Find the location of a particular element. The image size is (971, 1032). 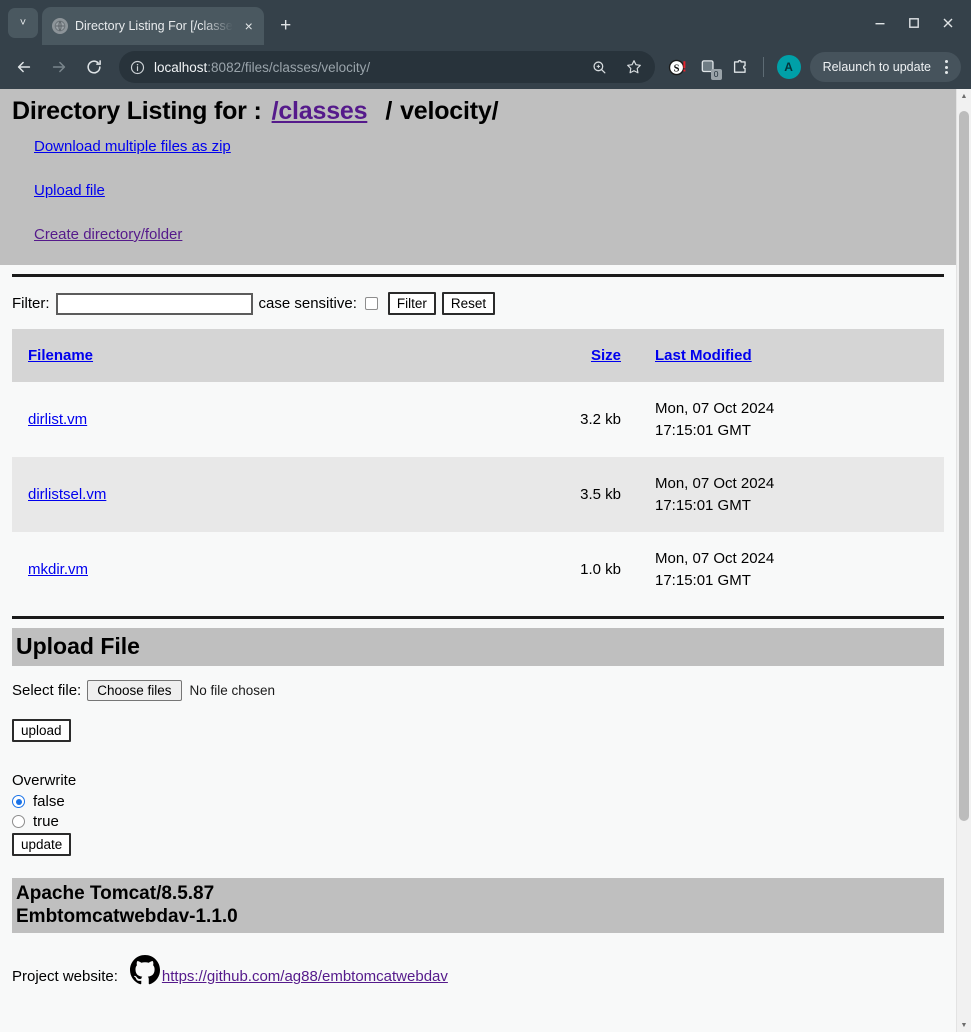

avatar: A is located at coordinates (788, 67).